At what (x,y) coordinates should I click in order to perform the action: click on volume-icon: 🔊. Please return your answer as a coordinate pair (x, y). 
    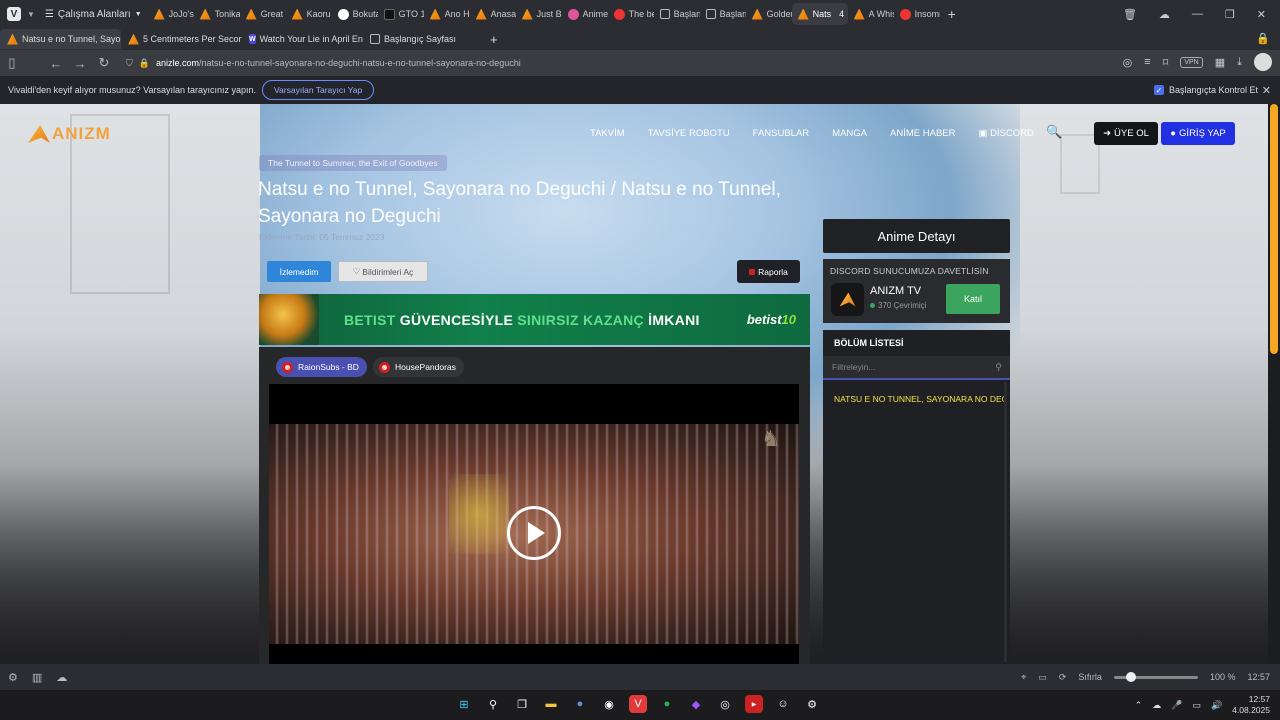
    Looking at the image, I should click on (1216, 705).